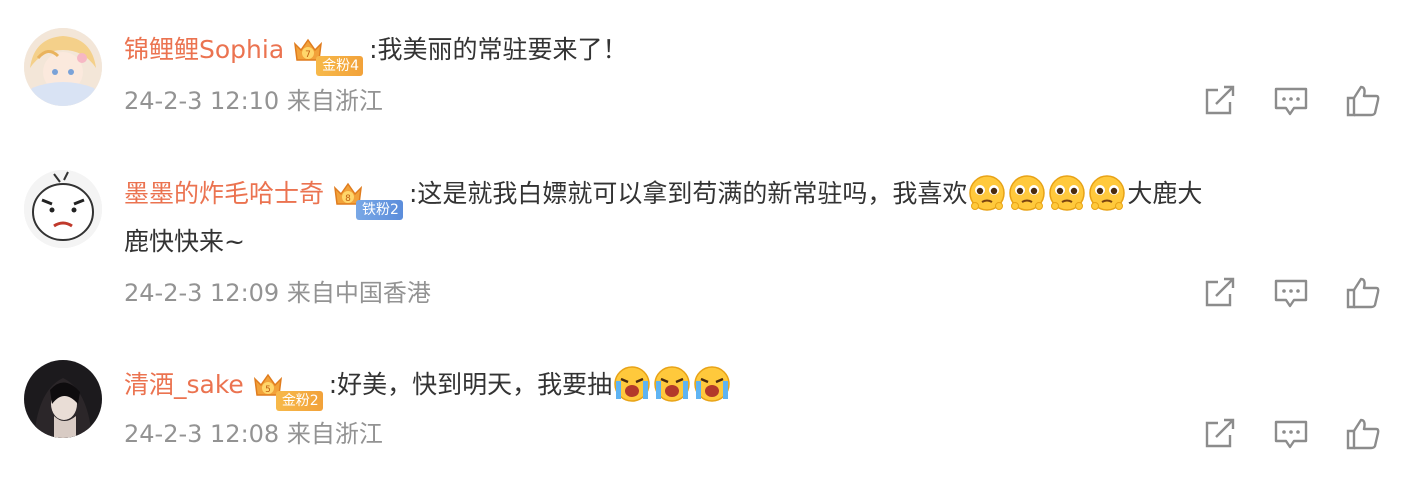 The width and height of the screenshot is (1417, 481). I want to click on comment-line: 锦鲤鲤Sophia 7 金粉4 :我美丽的常驻要来了！, so click(751, 51).